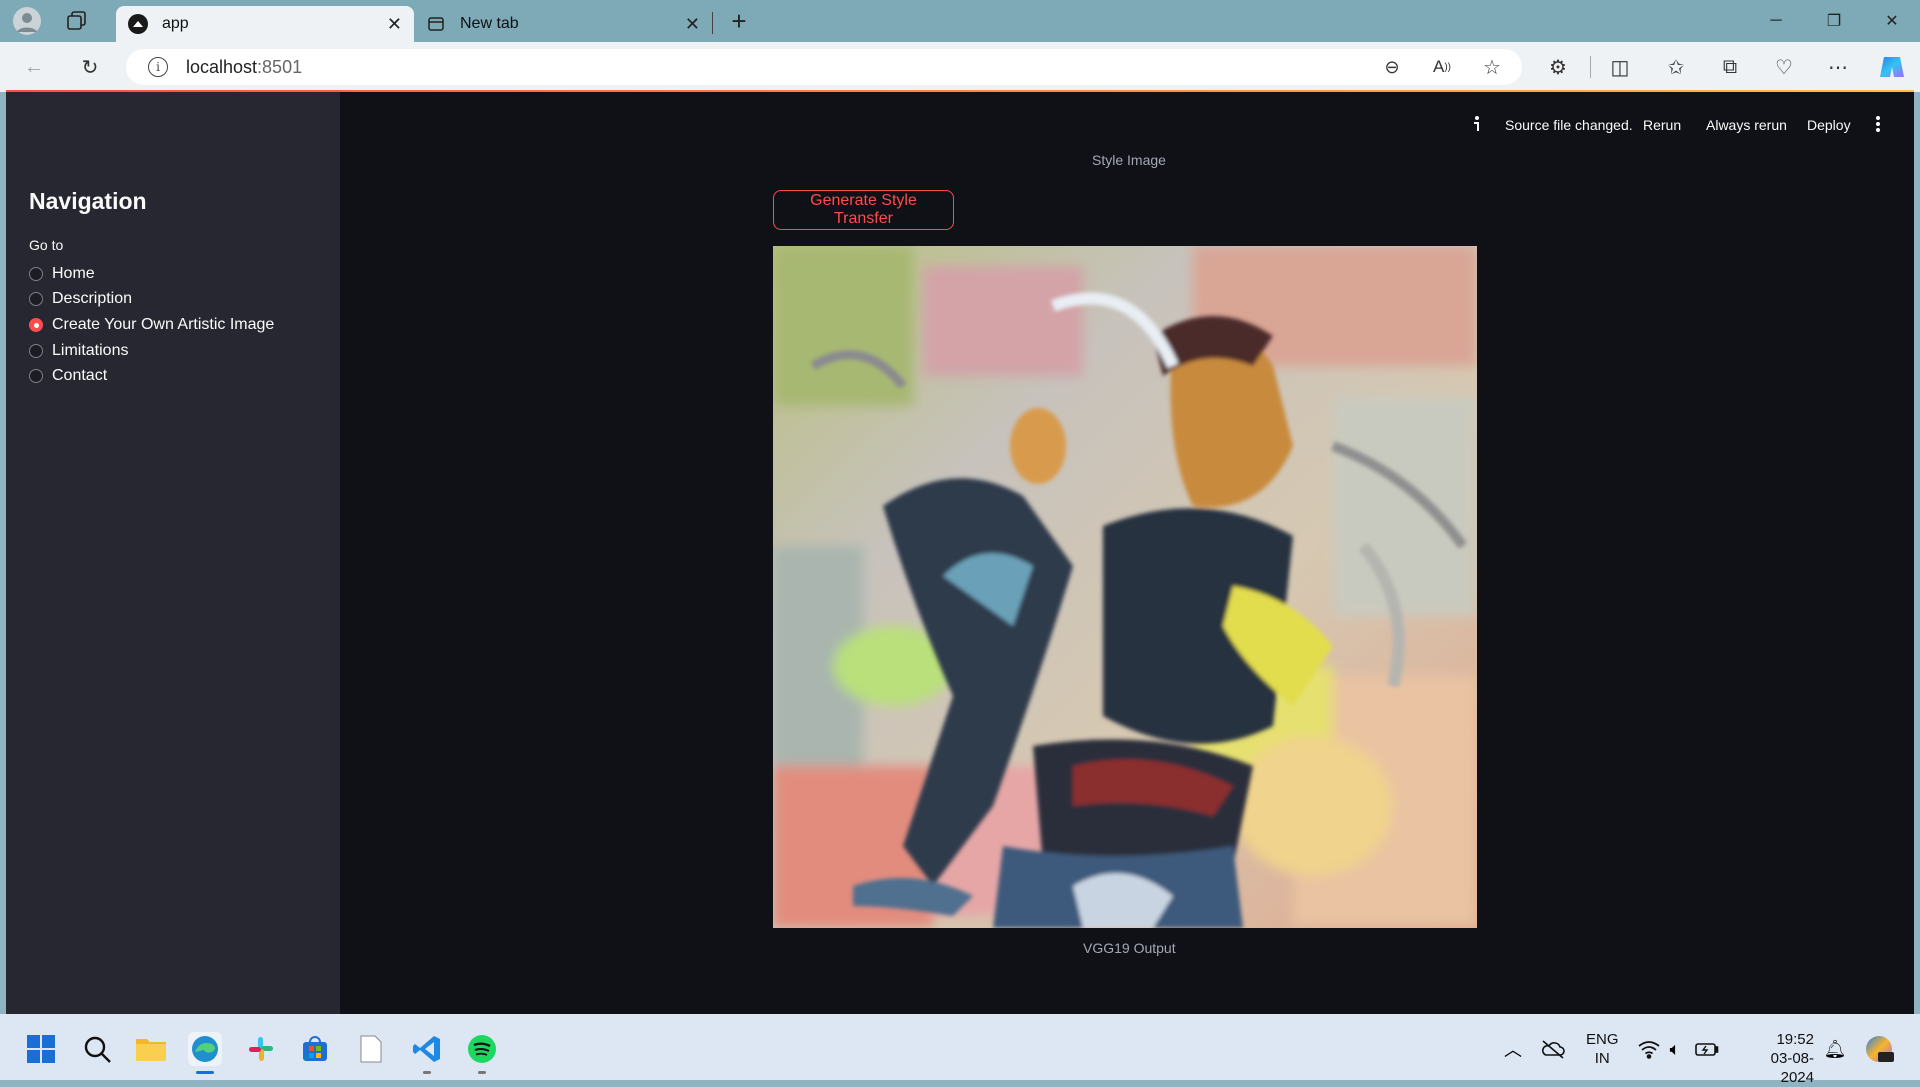 The height and width of the screenshot is (1087, 1920). I want to click on read-aloud-icon: A)), so click(1442, 67).